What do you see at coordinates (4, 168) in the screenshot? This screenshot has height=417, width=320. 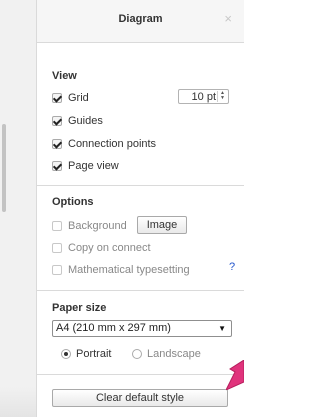 I see `scrollbar-thumb` at bounding box center [4, 168].